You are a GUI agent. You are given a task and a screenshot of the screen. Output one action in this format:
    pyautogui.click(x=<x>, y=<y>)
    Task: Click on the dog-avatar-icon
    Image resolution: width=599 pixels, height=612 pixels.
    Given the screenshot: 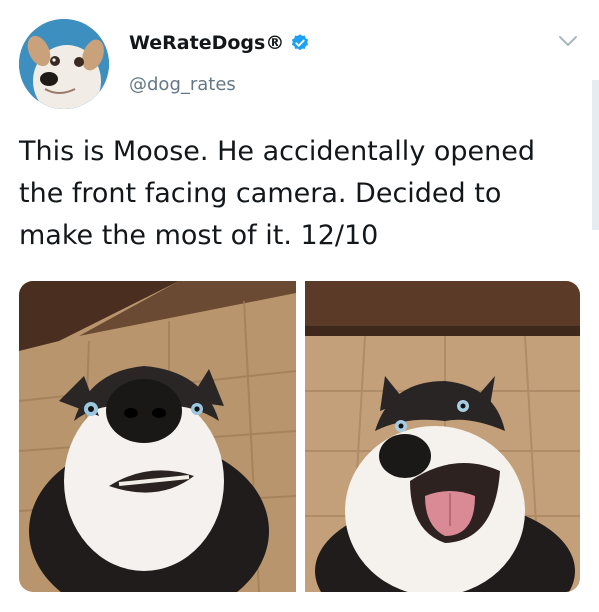 What is the action you would take?
    pyautogui.click(x=64, y=64)
    